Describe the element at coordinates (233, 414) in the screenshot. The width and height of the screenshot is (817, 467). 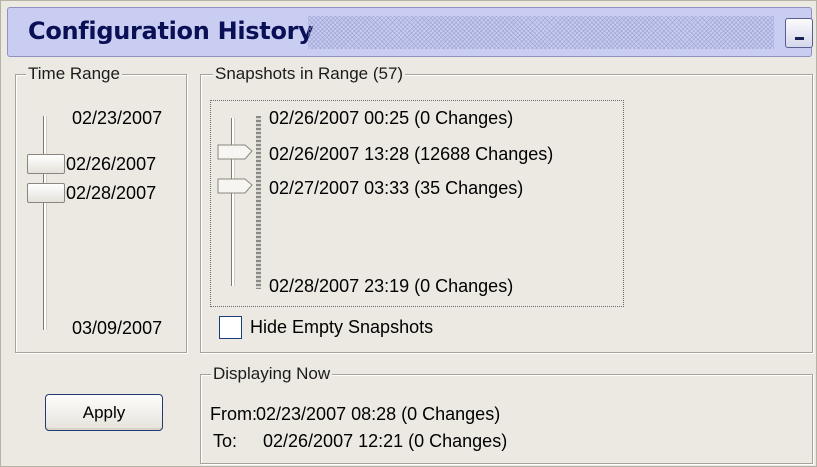
I see `displaying-from-label: From:` at that location.